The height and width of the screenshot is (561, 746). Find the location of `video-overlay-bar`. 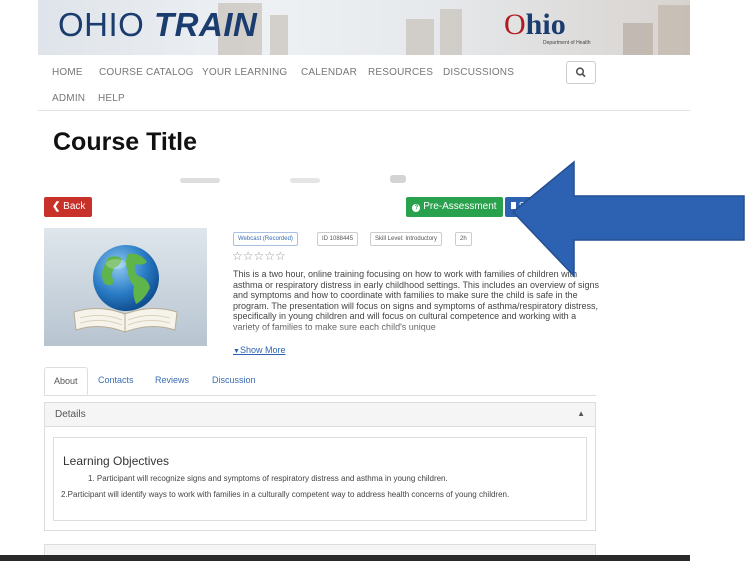

video-overlay-bar is located at coordinates (345, 558).